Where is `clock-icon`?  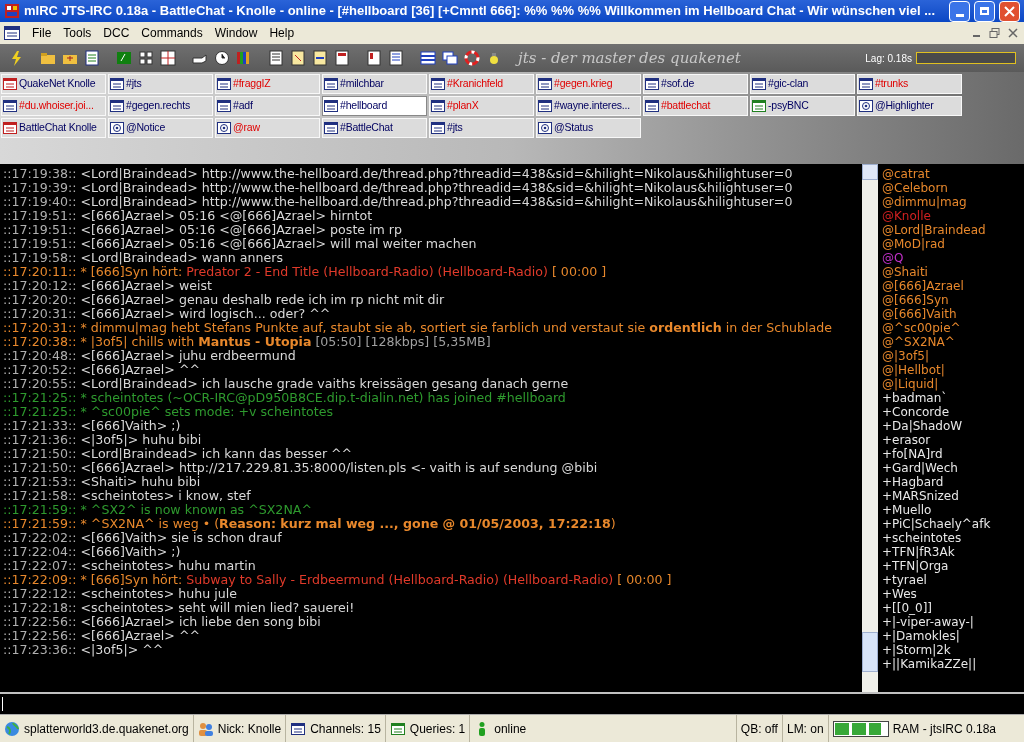 clock-icon is located at coordinates (222, 58).